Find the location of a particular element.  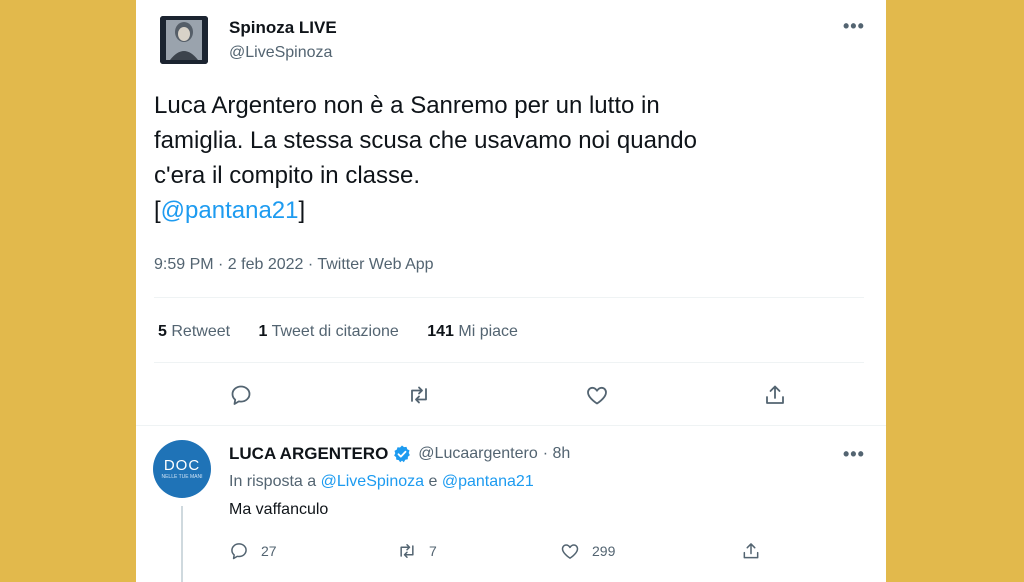

credit-mention-link: @pantana21 is located at coordinates (230, 210).